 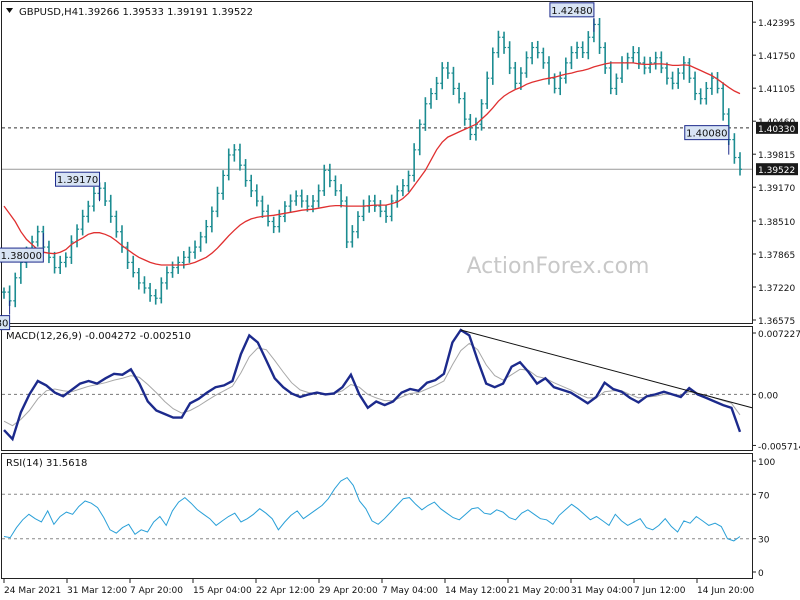 I want to click on x-tick-label: 21 May 20:00, so click(x=539, y=591).